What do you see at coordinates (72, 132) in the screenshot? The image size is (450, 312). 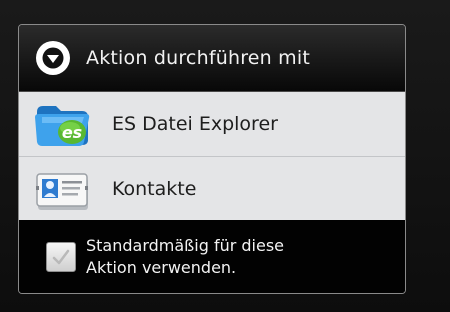 I see `svg-text: es` at bounding box center [72, 132].